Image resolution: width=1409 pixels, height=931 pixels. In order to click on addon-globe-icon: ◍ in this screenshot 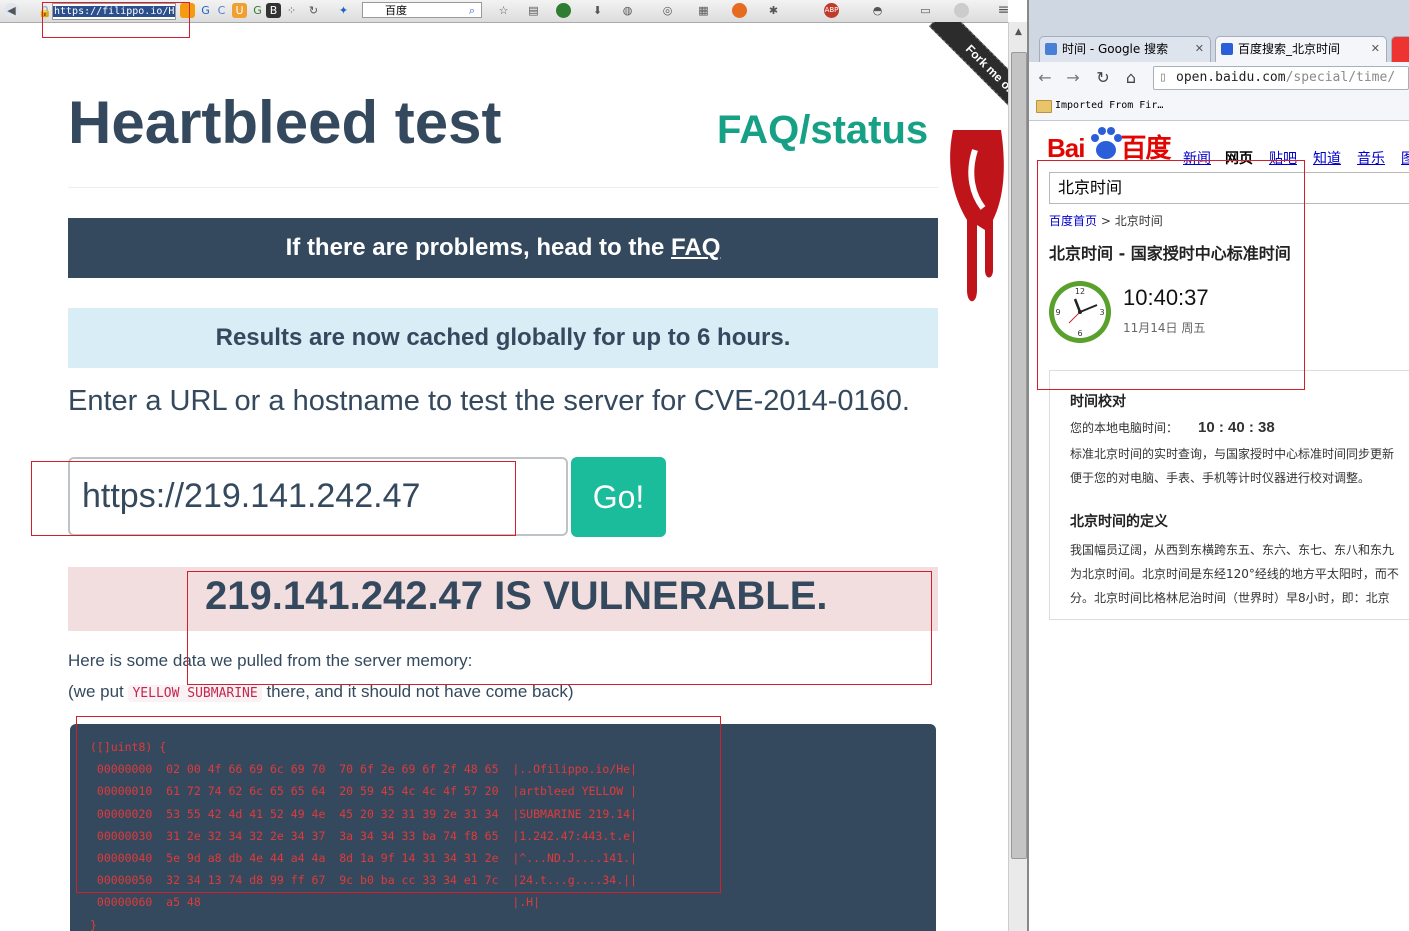, I will do `click(627, 10)`.